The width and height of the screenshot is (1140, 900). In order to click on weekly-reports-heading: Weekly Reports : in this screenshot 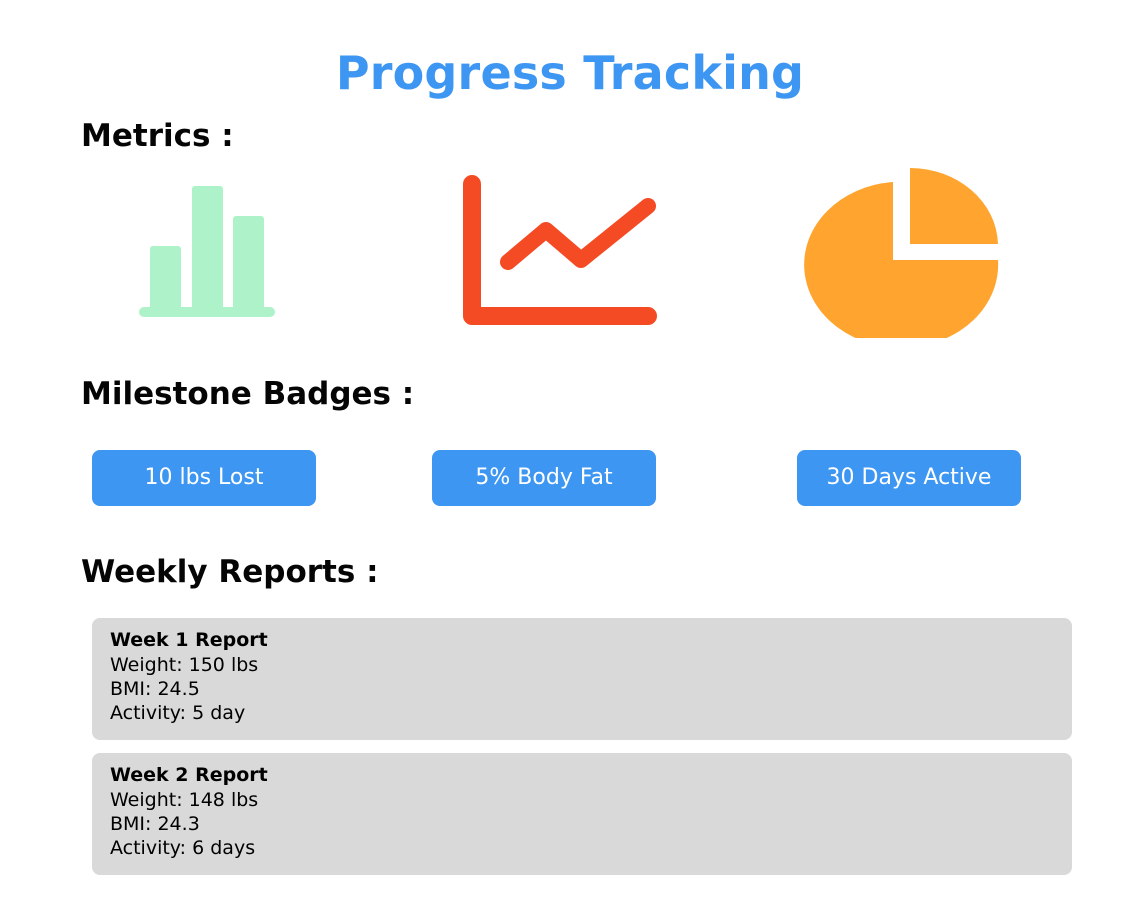, I will do `click(230, 572)`.